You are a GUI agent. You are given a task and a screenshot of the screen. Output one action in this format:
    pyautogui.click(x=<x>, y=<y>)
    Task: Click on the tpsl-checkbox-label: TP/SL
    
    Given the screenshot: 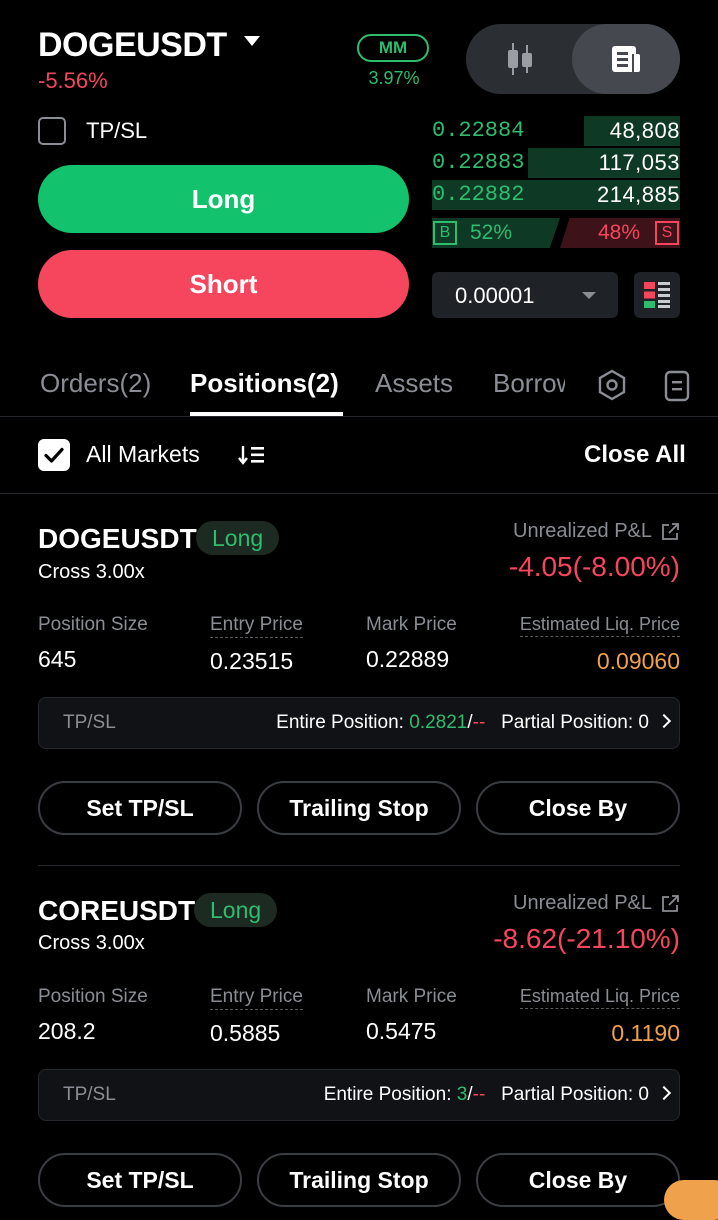 What is the action you would take?
    pyautogui.click(x=117, y=130)
    